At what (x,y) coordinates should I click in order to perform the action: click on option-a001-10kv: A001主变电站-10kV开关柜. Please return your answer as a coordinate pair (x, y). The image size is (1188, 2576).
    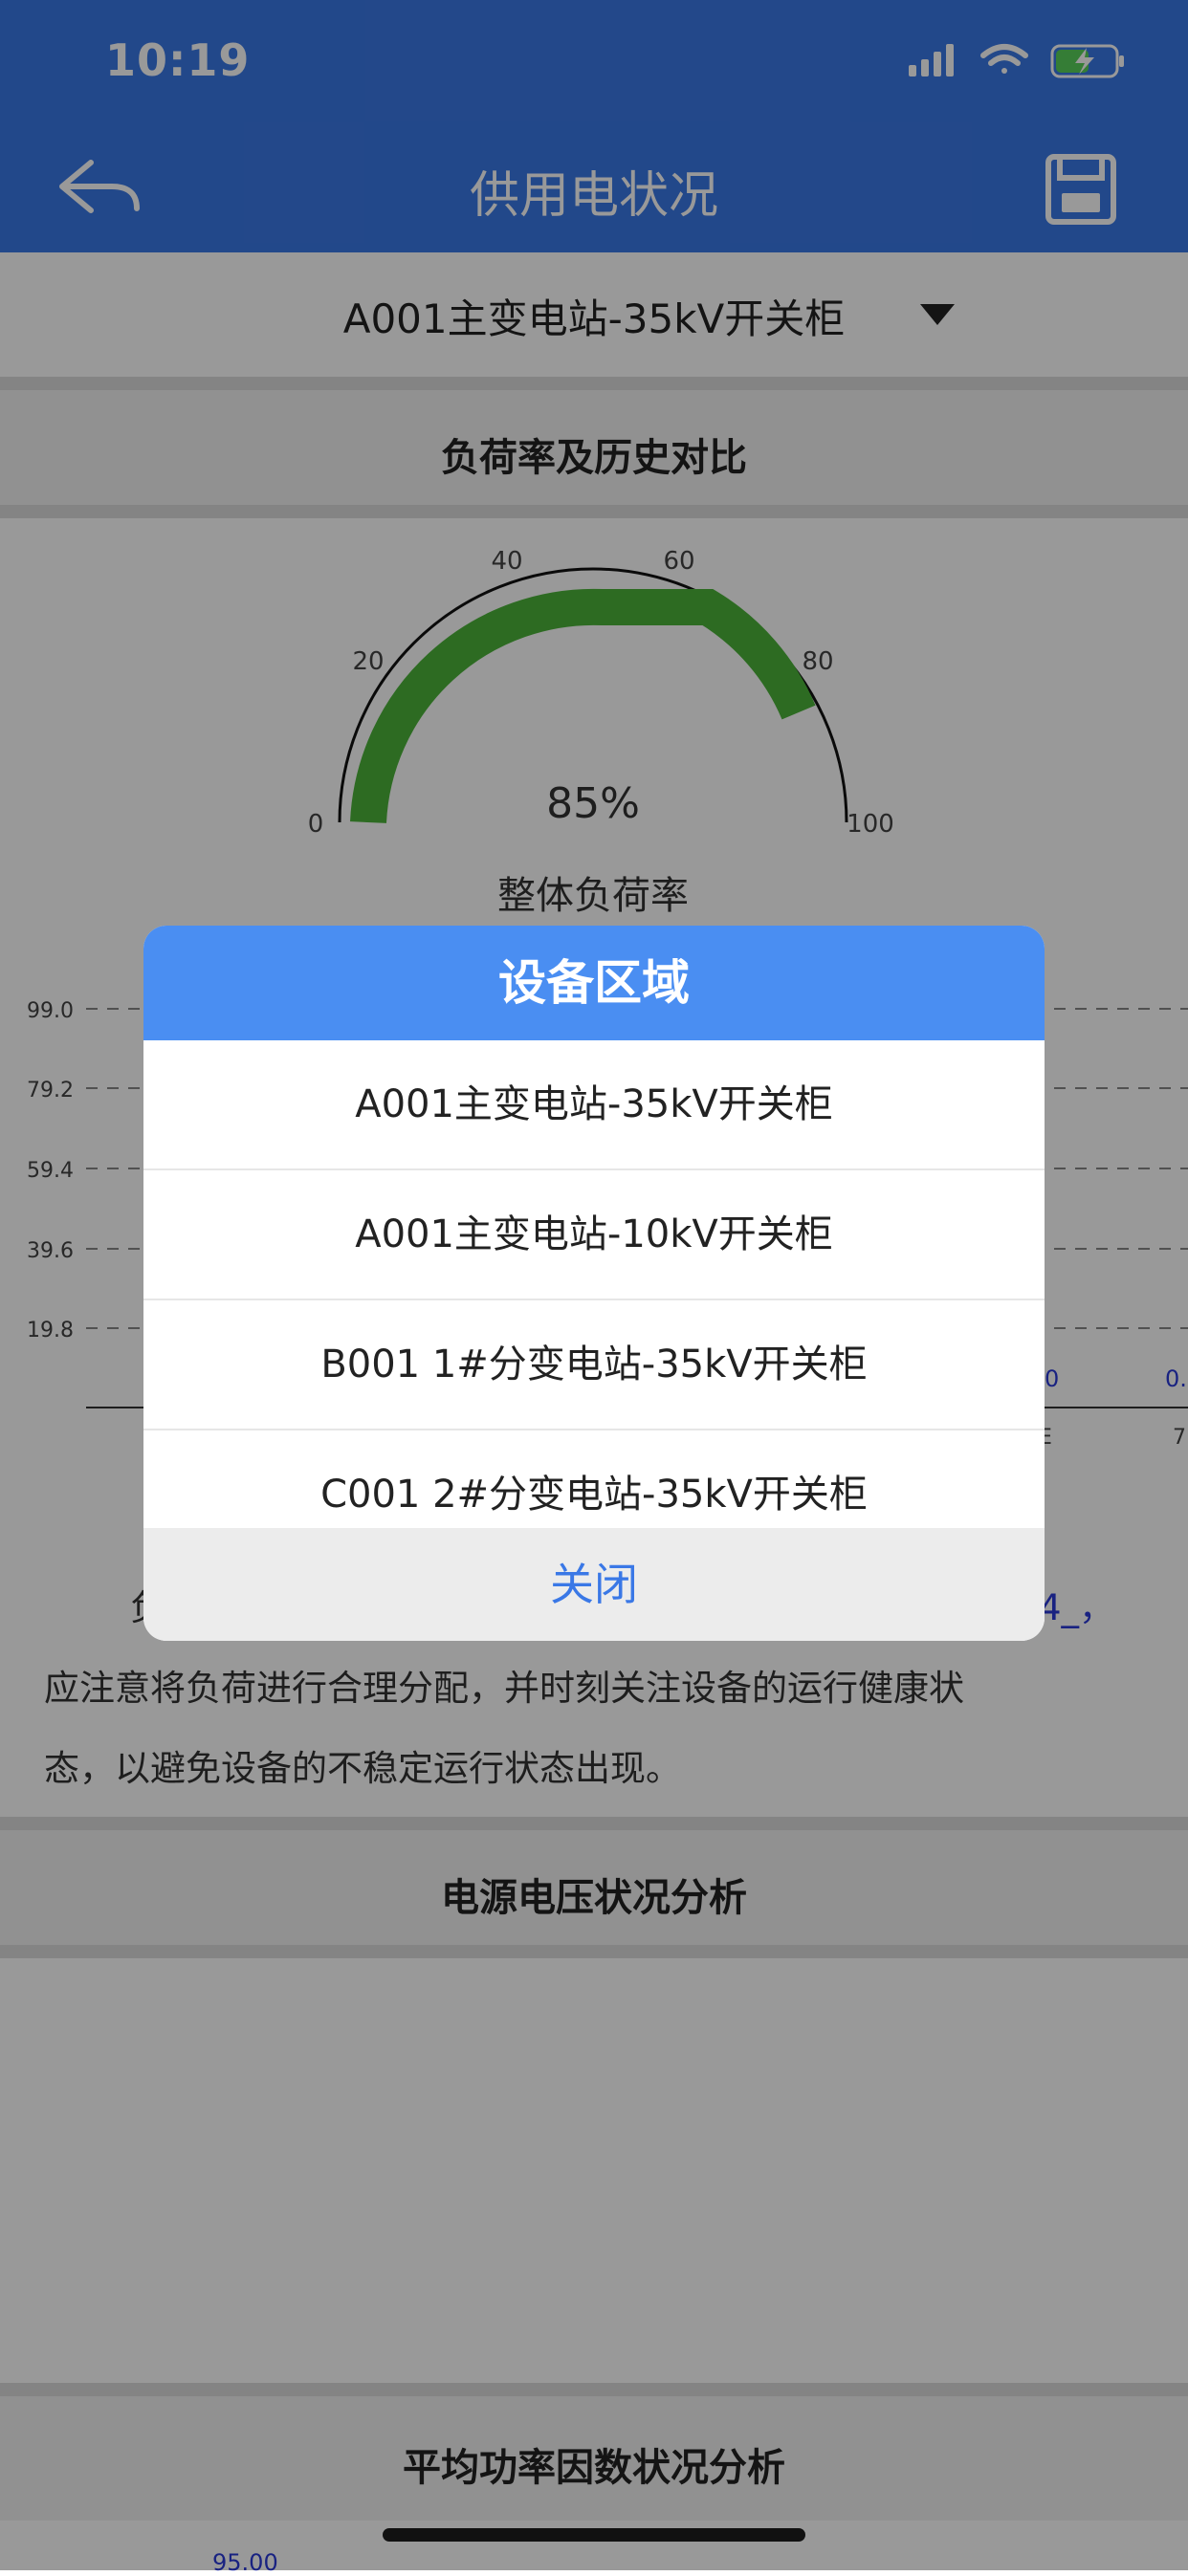
    Looking at the image, I should click on (594, 1235).